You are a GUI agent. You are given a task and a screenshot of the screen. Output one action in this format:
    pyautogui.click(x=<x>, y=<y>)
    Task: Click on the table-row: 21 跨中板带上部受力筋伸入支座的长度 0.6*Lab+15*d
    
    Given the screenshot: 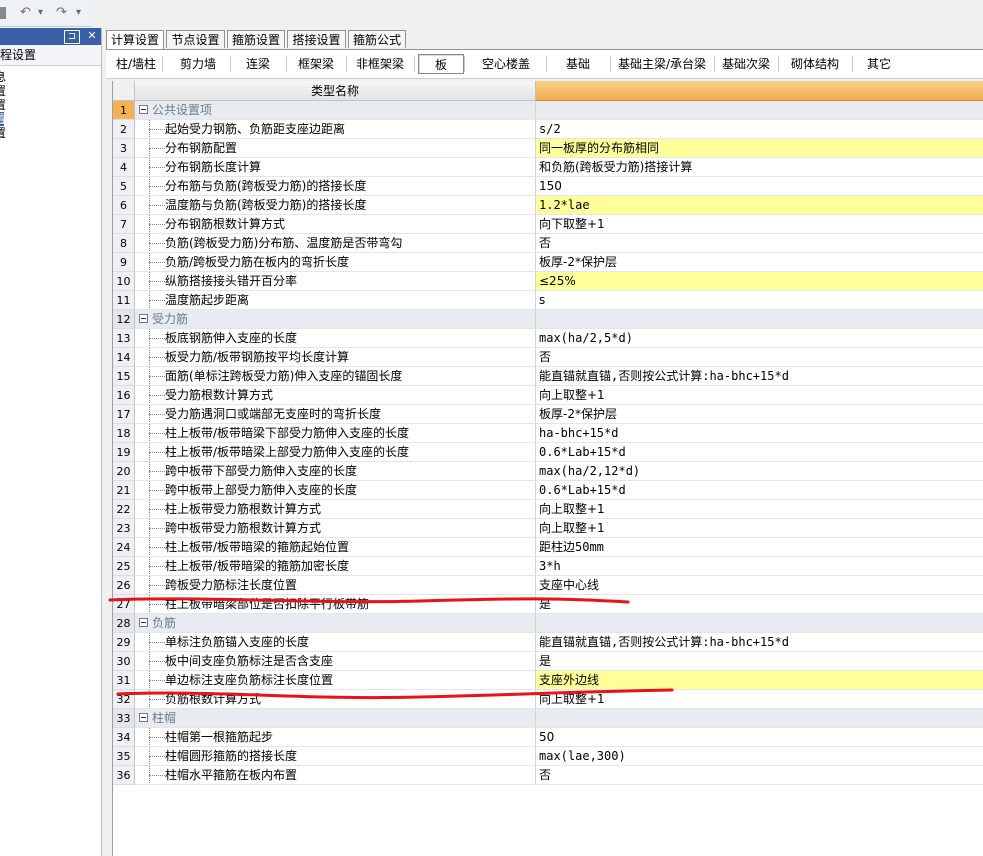 What is the action you would take?
    pyautogui.click(x=548, y=490)
    